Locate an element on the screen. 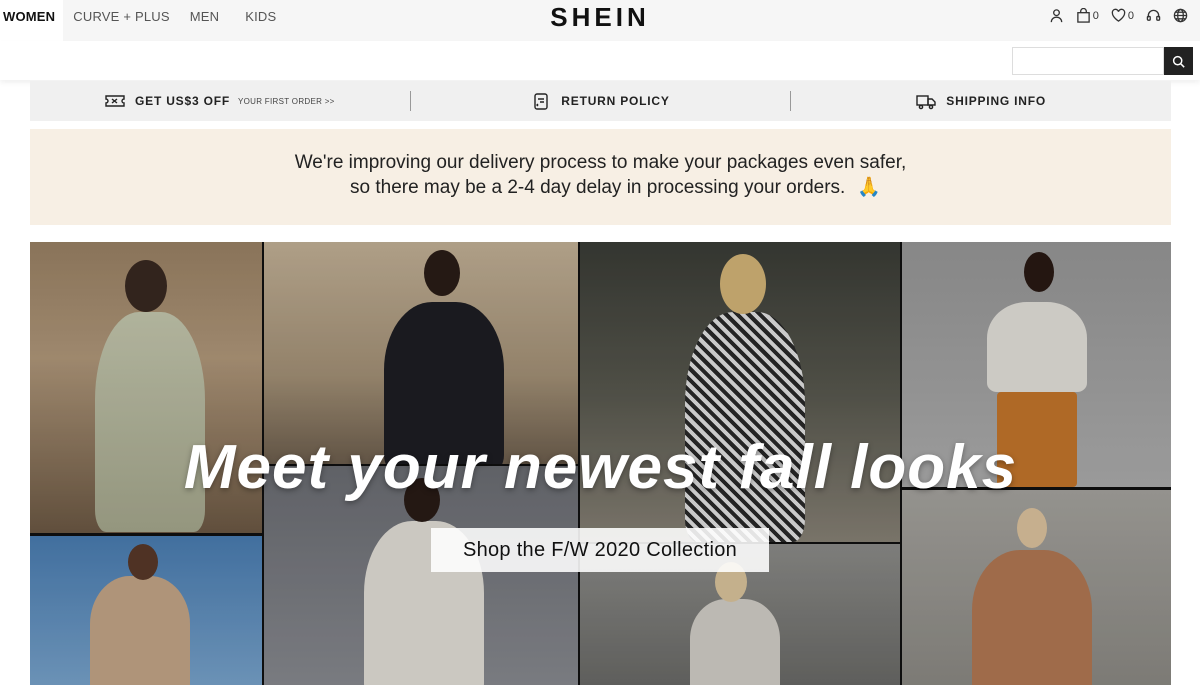  account-button is located at coordinates (1056, 15).